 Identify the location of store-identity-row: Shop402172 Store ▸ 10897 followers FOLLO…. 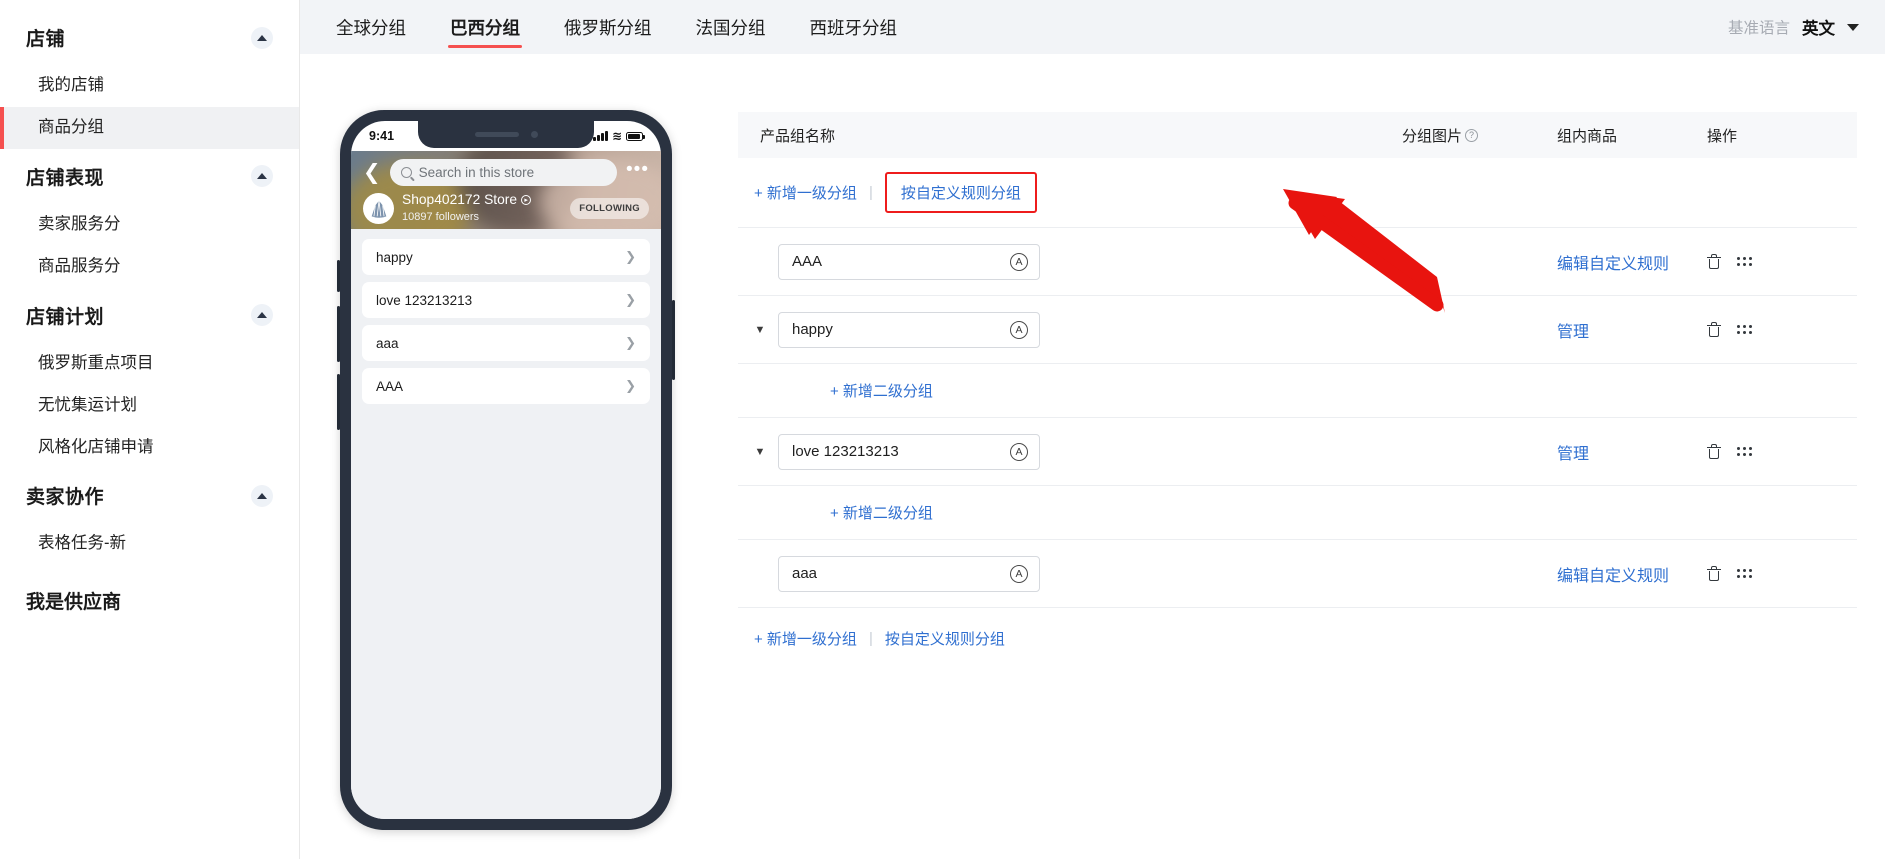
(506, 205).